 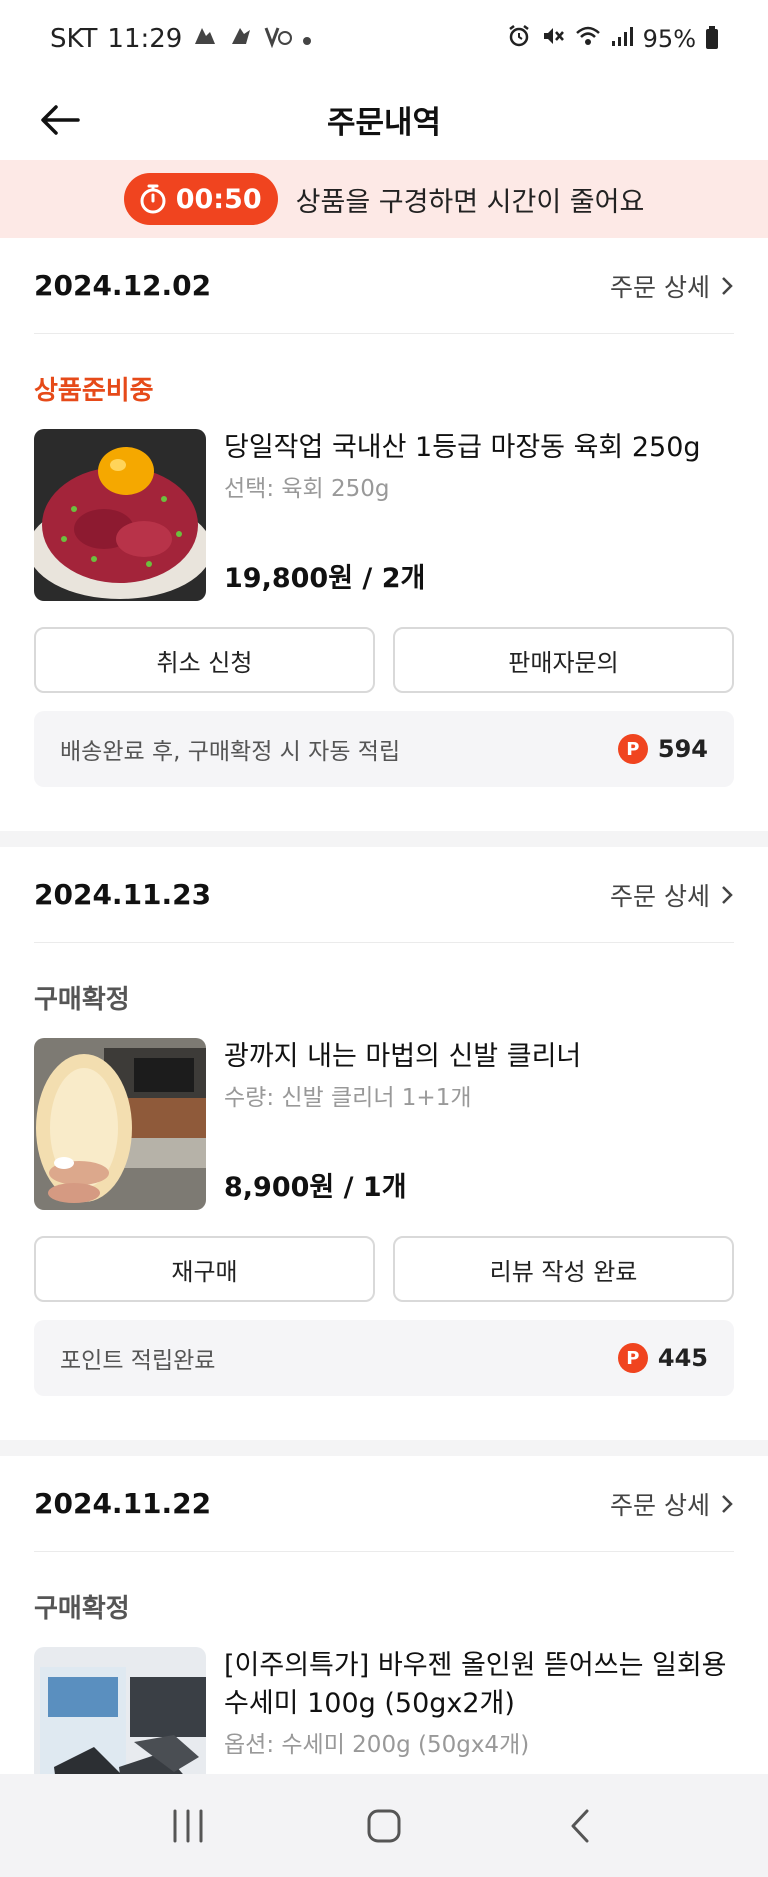 I want to click on point-text: 배송완료 후, 구매확정 시 자동 적립, so click(x=230, y=752).